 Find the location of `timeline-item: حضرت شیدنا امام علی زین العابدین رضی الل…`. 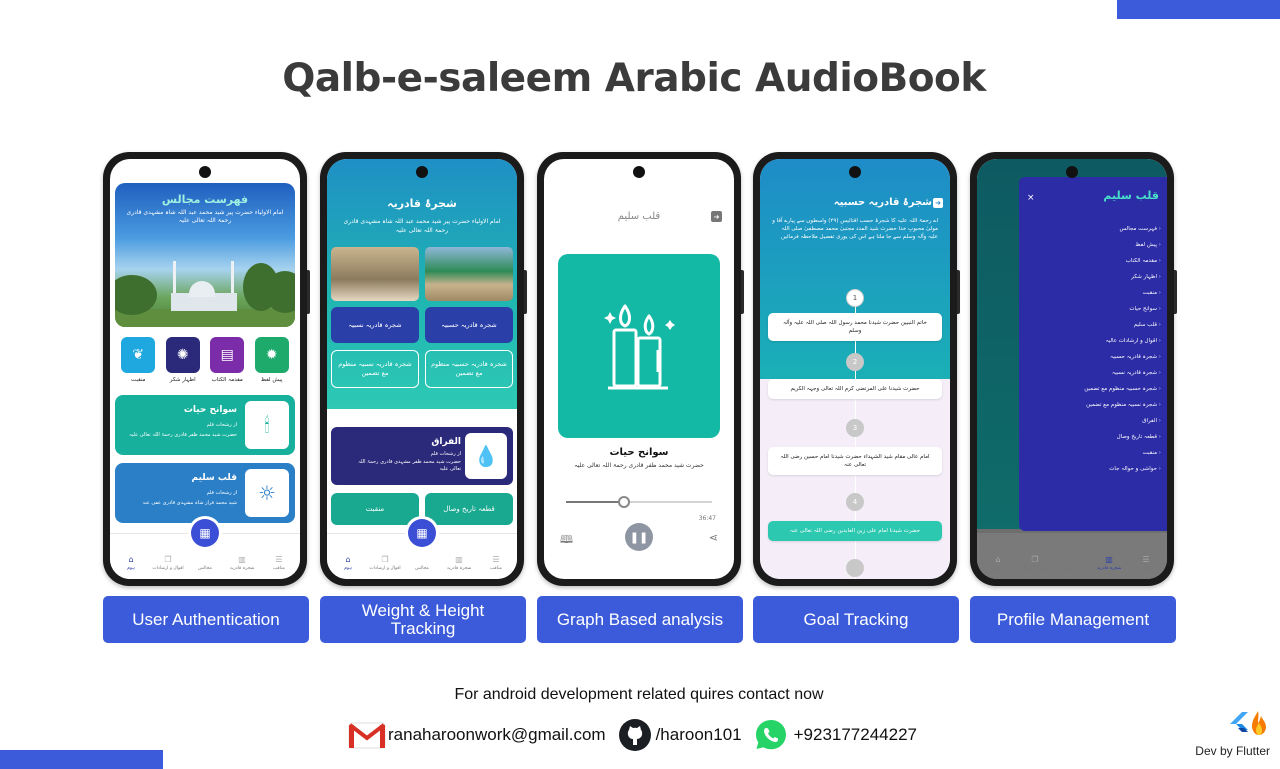

timeline-item: حضرت شیدنا امام علی زین العابدین رضی الل… is located at coordinates (855, 531).